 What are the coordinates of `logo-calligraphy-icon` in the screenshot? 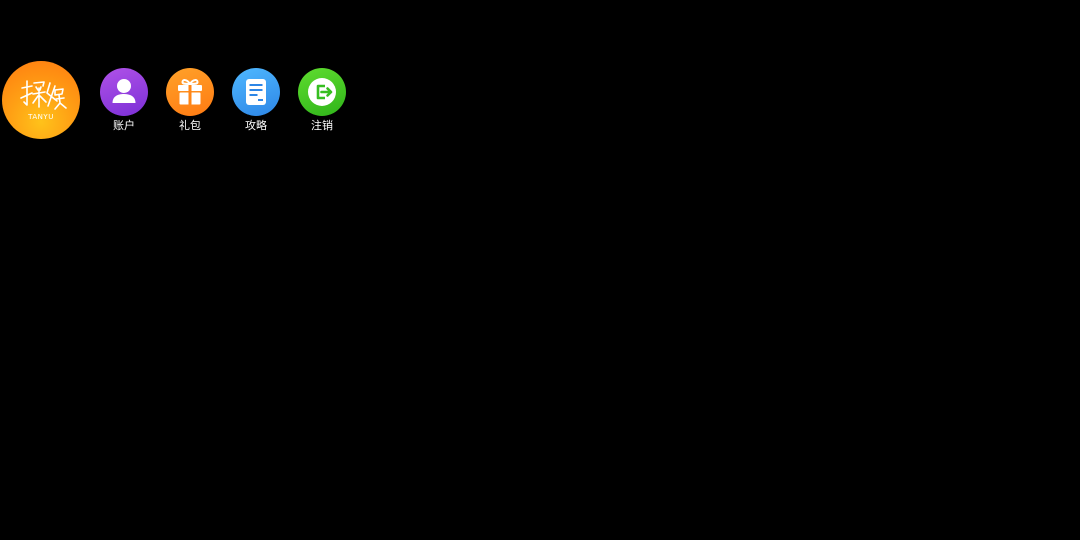 It's located at (43, 95).